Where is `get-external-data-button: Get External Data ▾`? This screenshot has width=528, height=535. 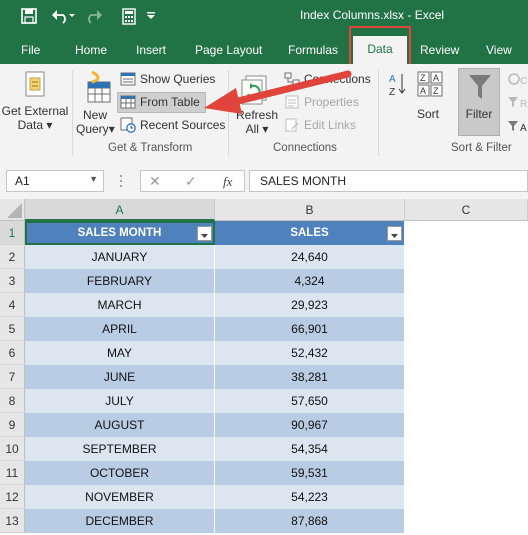 get-external-data-button: Get External Data ▾ is located at coordinates (35, 118).